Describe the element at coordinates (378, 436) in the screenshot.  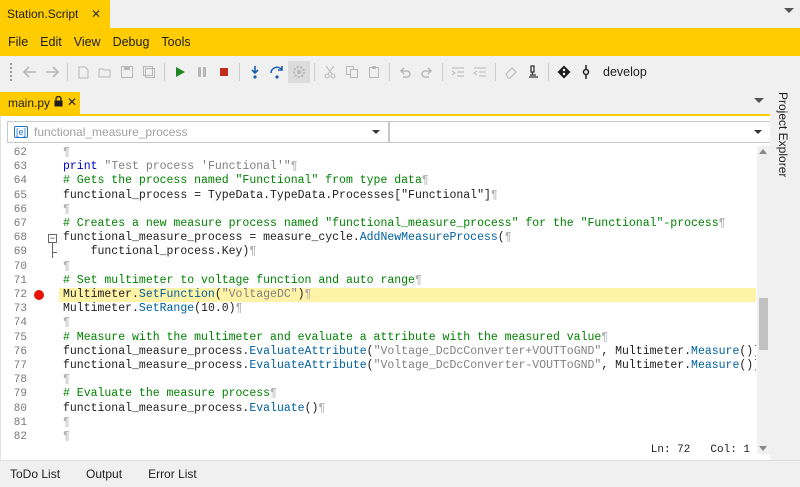
I see `code-line: 82 ¶` at that location.